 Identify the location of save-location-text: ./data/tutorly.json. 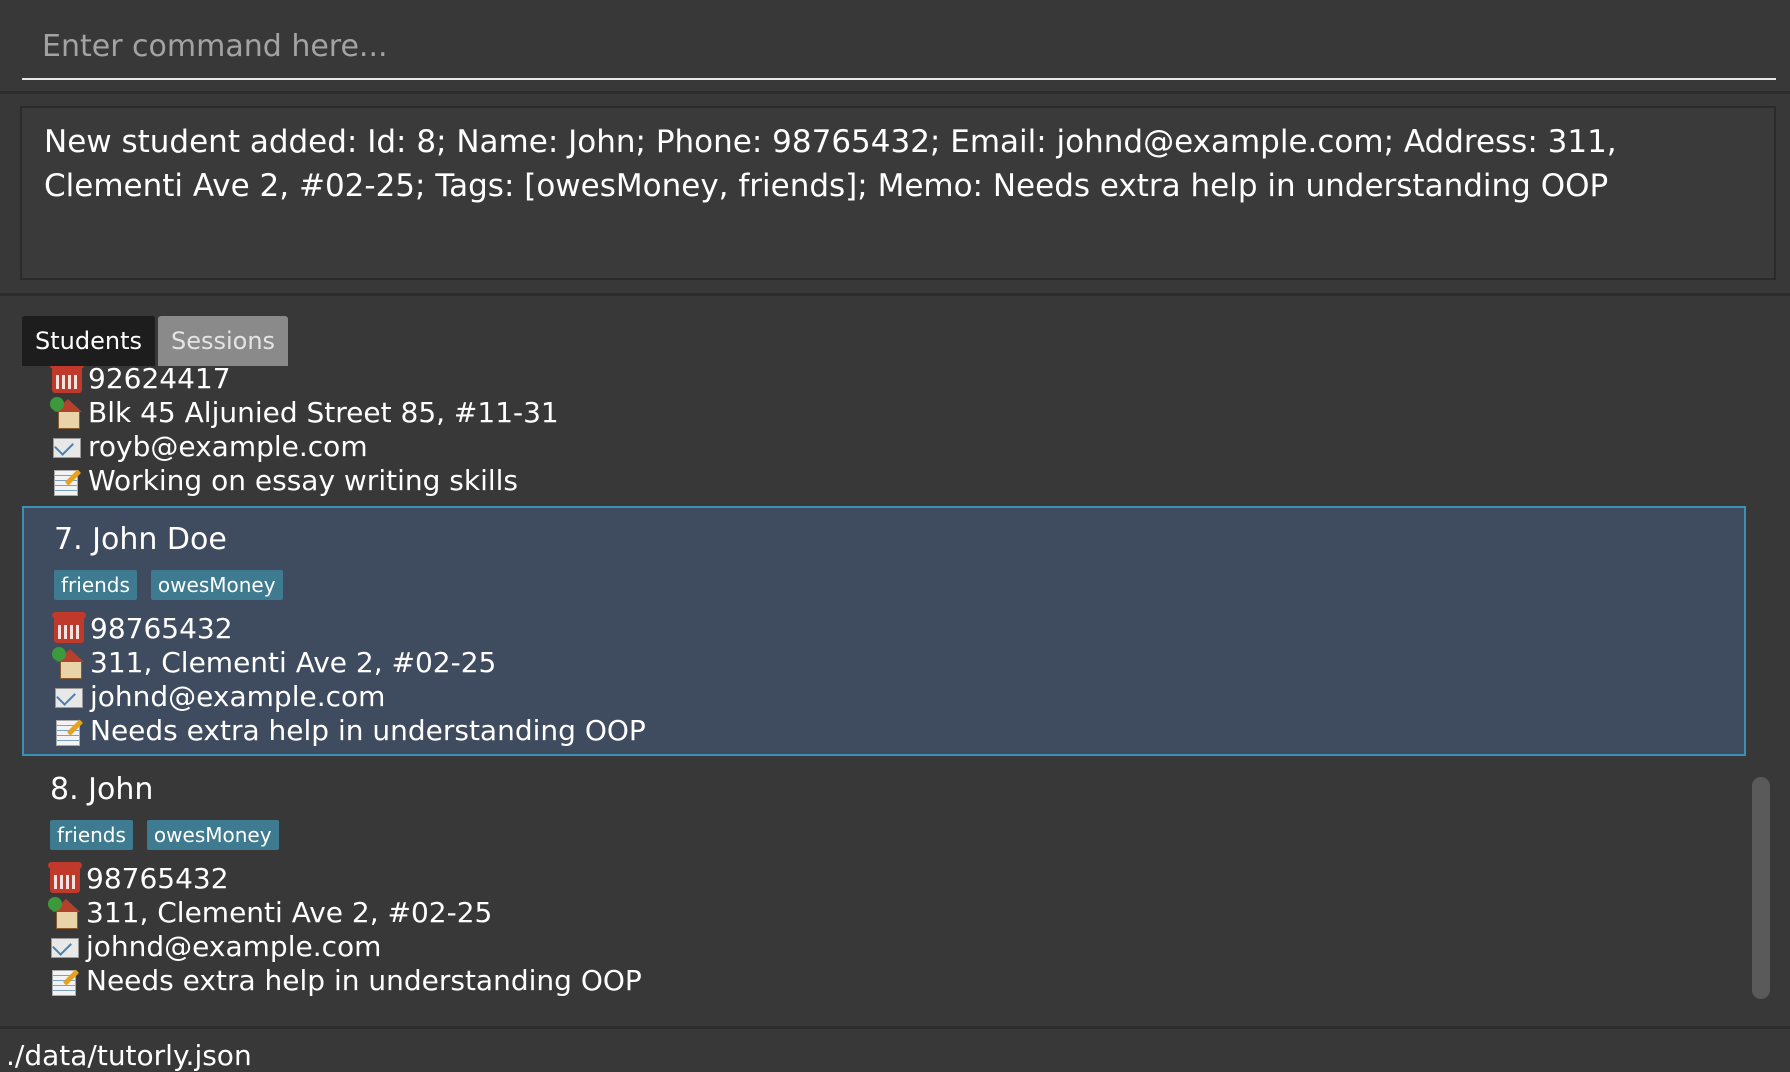
(129, 1055).